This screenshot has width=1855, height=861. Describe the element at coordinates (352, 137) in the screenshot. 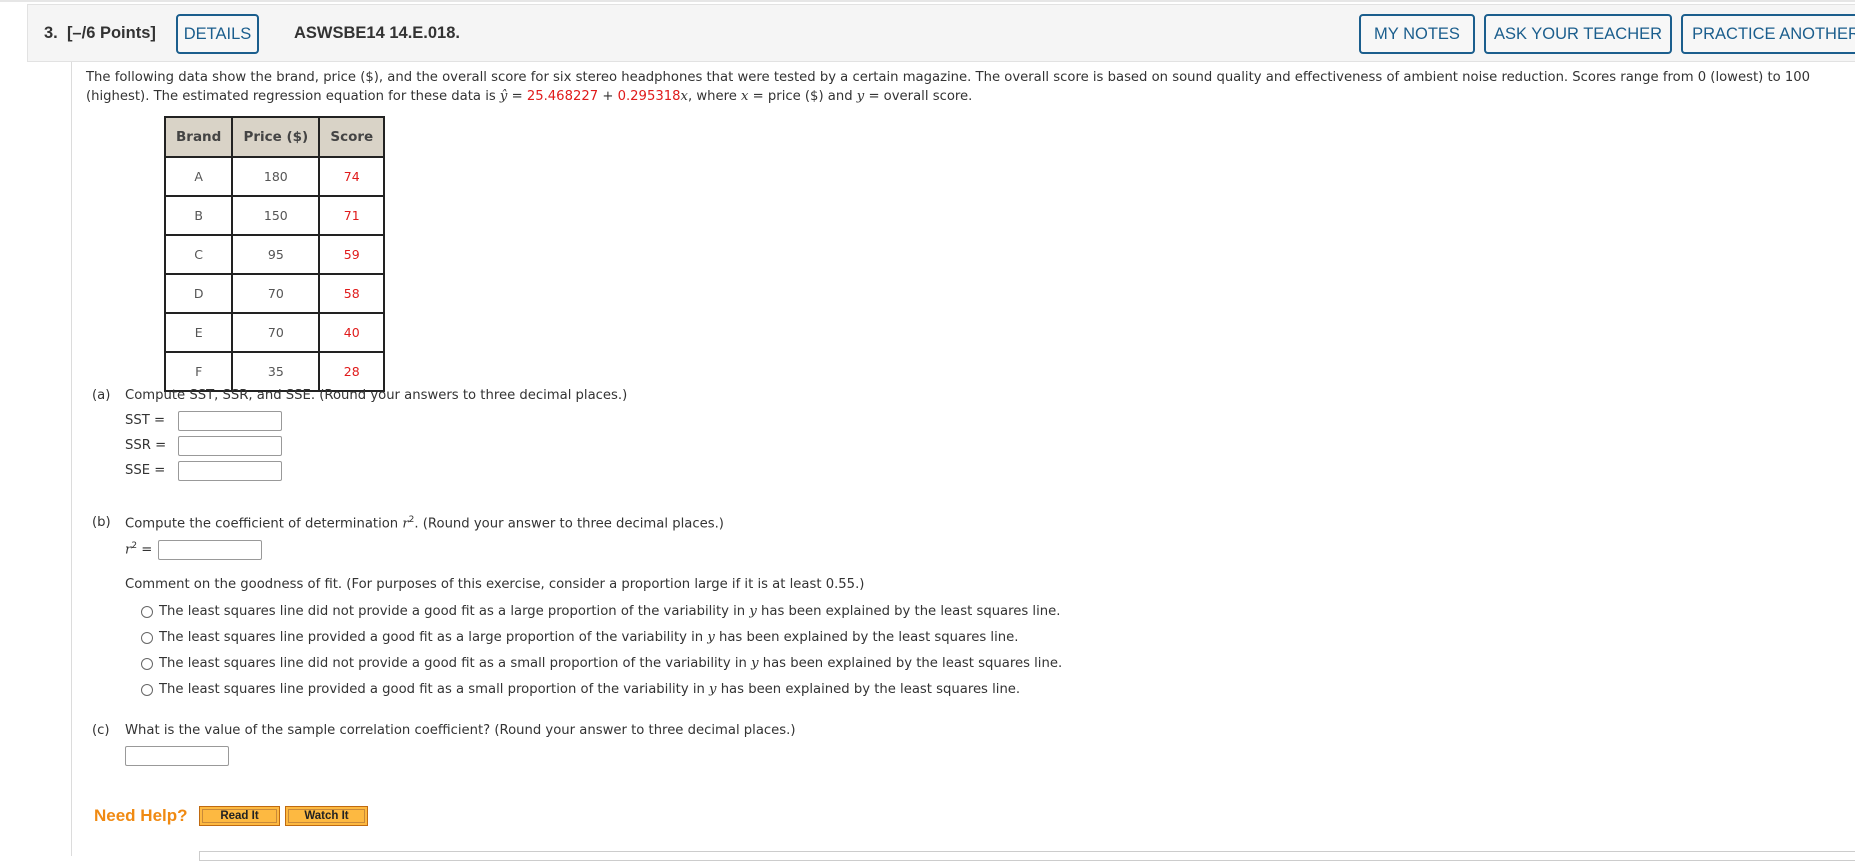

I see `header-score: Score` at that location.